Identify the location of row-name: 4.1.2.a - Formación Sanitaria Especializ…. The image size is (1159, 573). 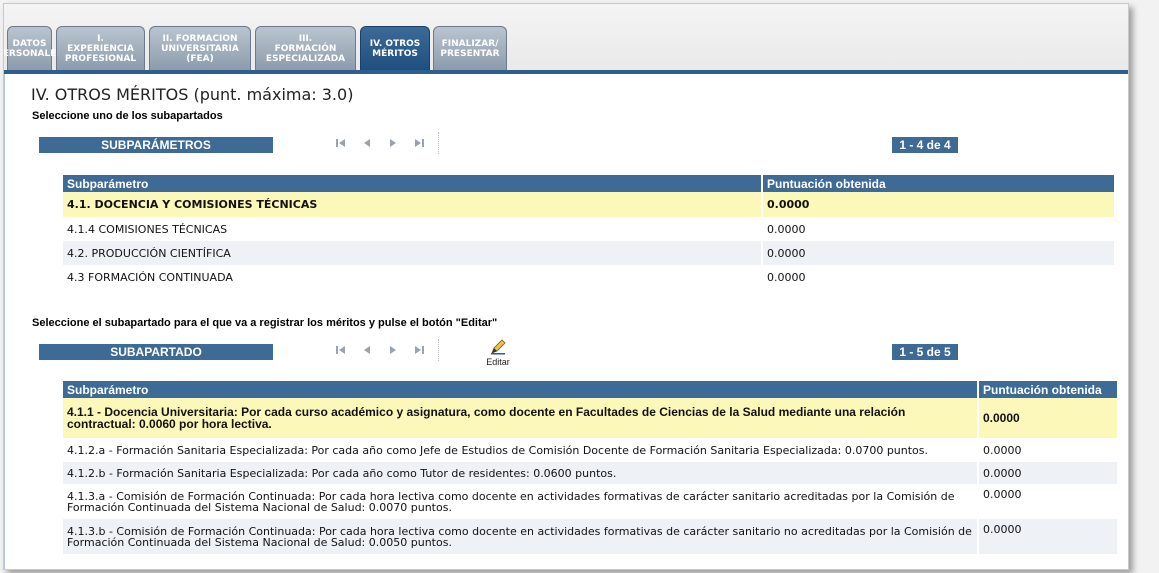
(521, 450).